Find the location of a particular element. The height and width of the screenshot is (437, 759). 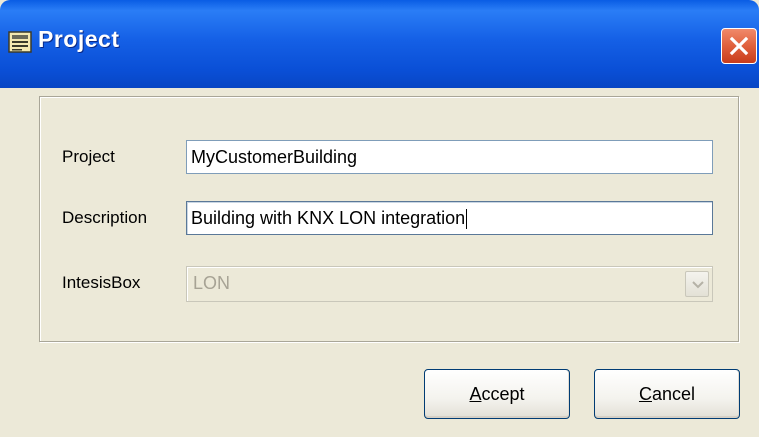

dropdown-arrow-button is located at coordinates (697, 284).